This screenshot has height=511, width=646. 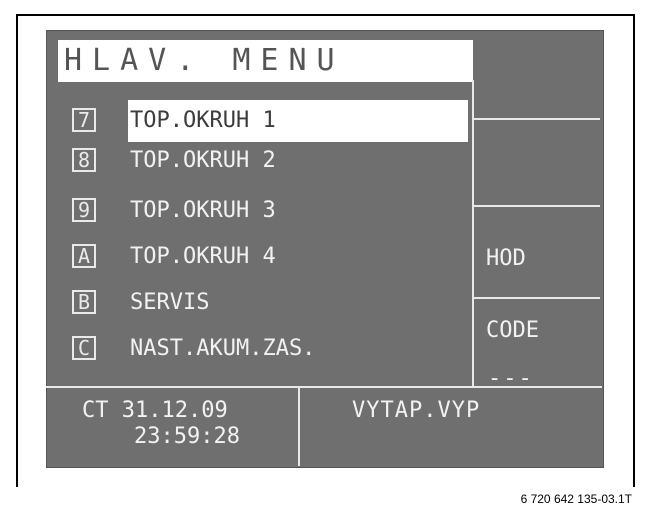 What do you see at coordinates (223, 348) in the screenshot?
I see `menu-item-label: NAST.AKUM.ZAS.` at bounding box center [223, 348].